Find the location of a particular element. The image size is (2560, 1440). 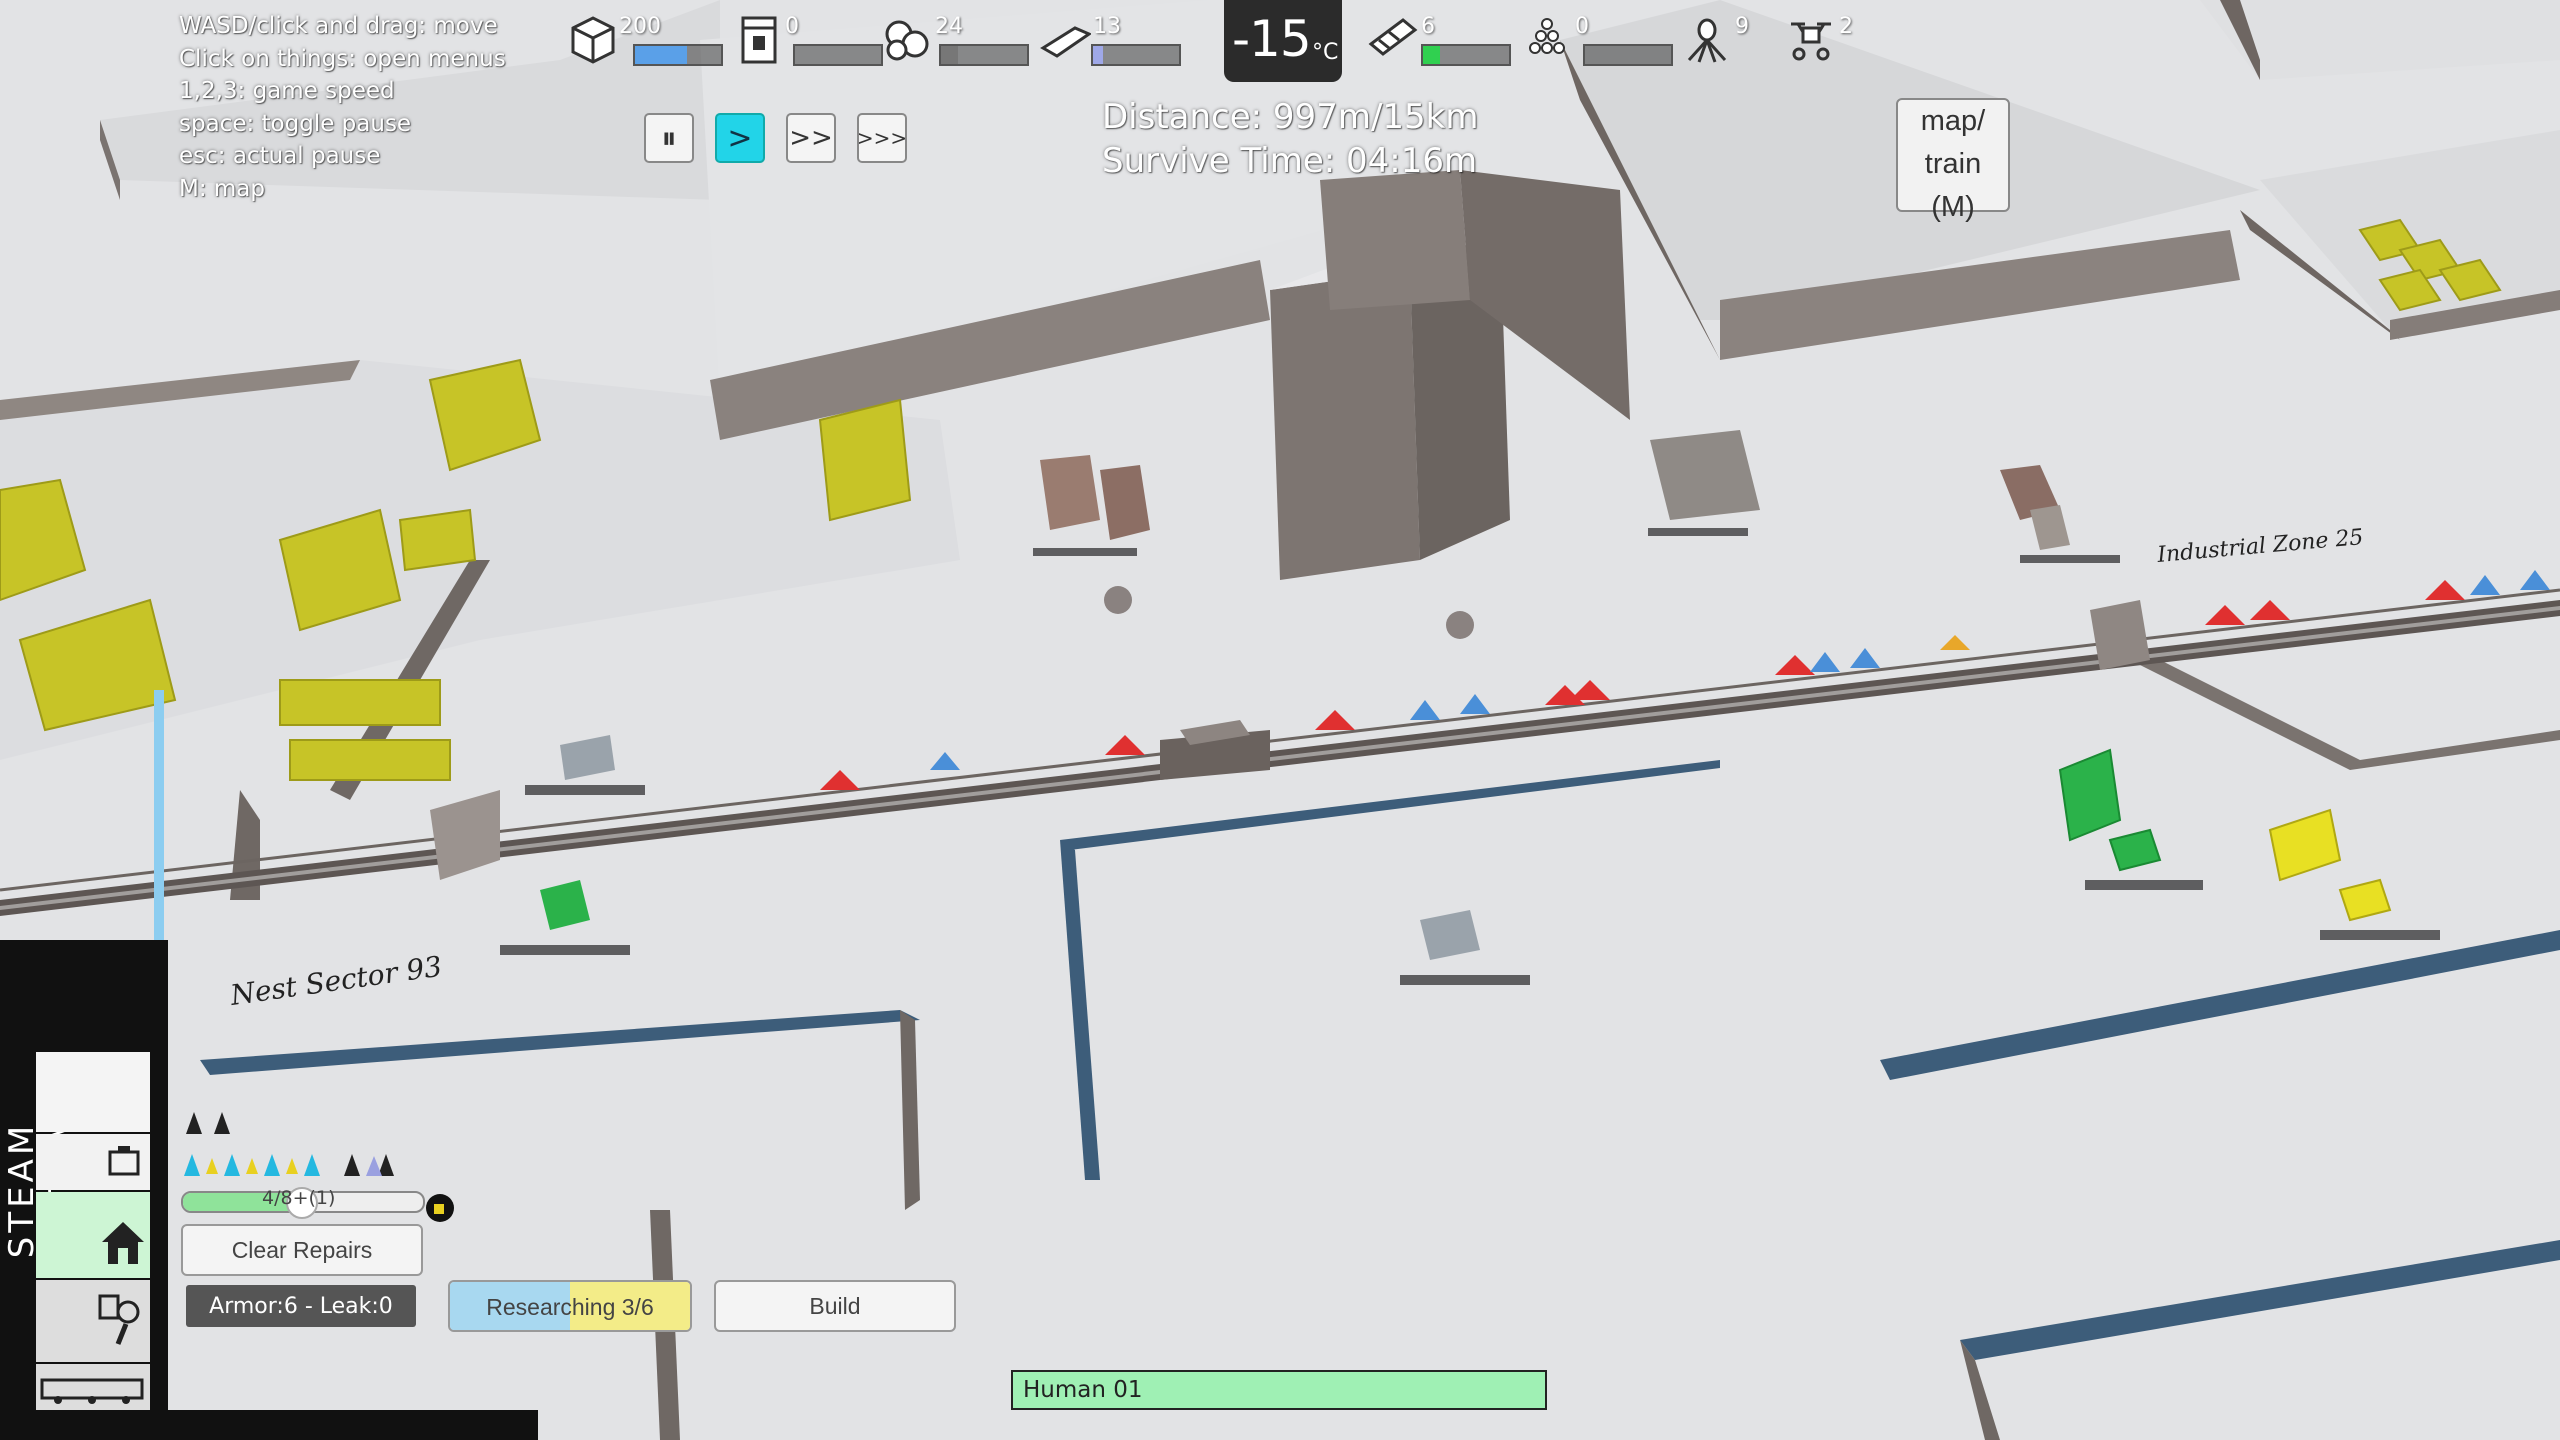

help-line: 1,2,3: game speed is located at coordinates (287, 91).